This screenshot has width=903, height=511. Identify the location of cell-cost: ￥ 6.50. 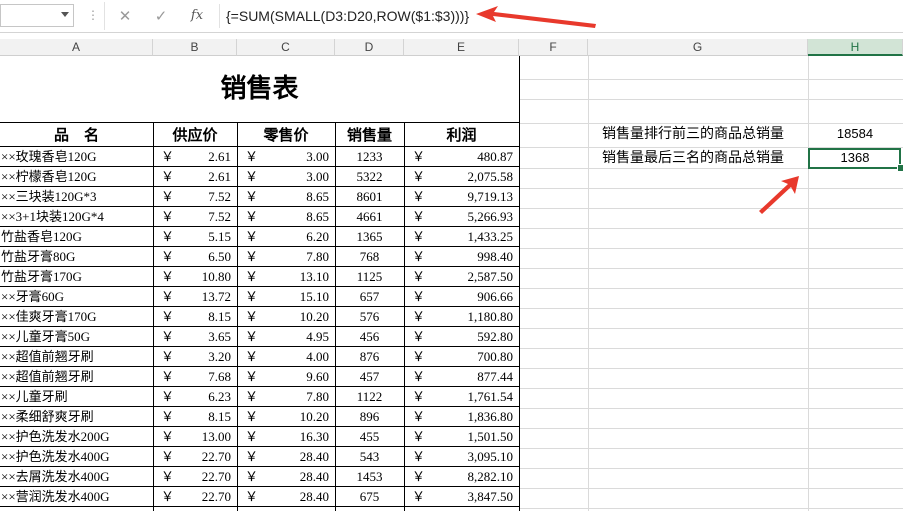
(195, 257).